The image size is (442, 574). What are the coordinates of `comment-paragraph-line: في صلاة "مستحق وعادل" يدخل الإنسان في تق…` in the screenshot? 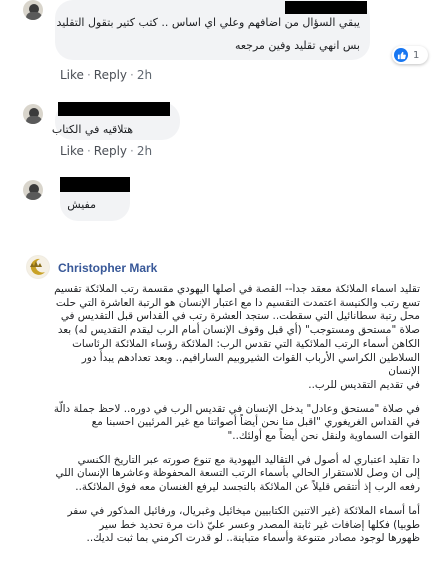 It's located at (236, 408).